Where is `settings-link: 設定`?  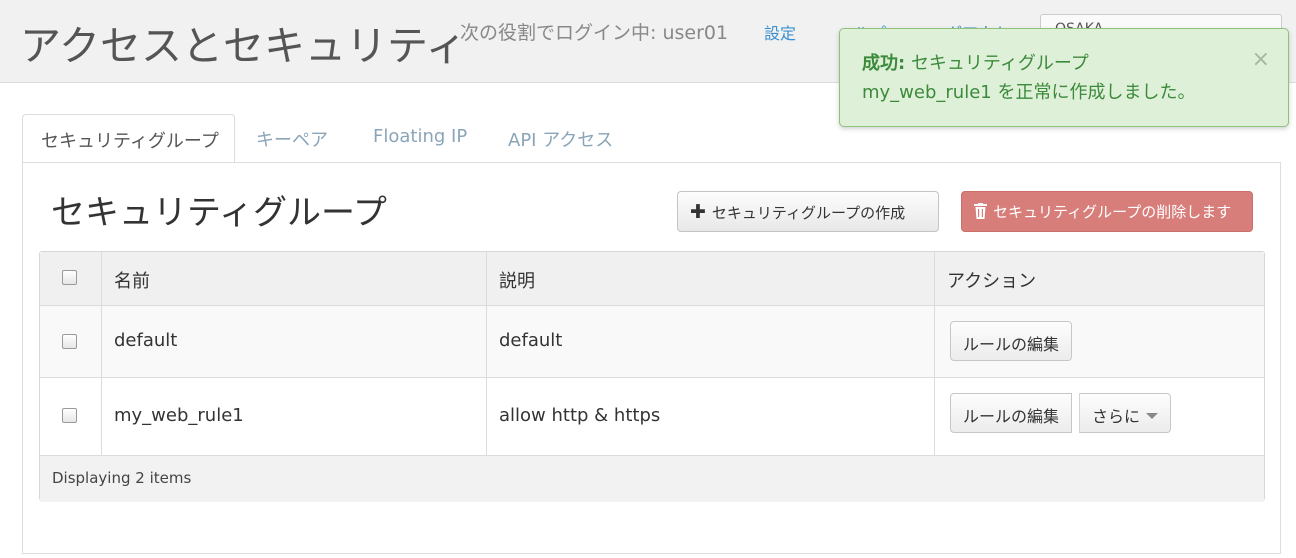 settings-link: 設定 is located at coordinates (780, 32).